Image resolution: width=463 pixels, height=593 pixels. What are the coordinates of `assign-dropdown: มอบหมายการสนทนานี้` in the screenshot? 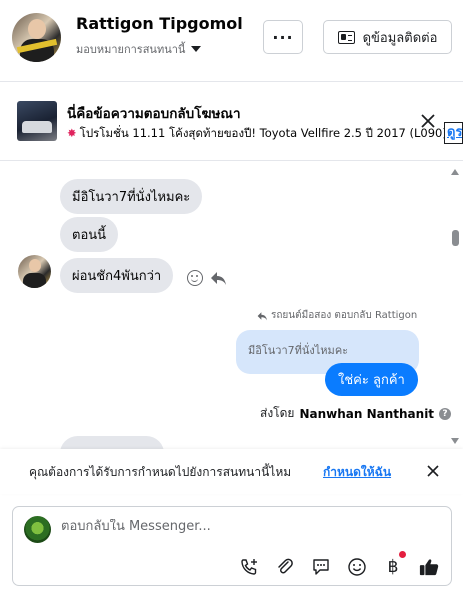 It's located at (139, 49).